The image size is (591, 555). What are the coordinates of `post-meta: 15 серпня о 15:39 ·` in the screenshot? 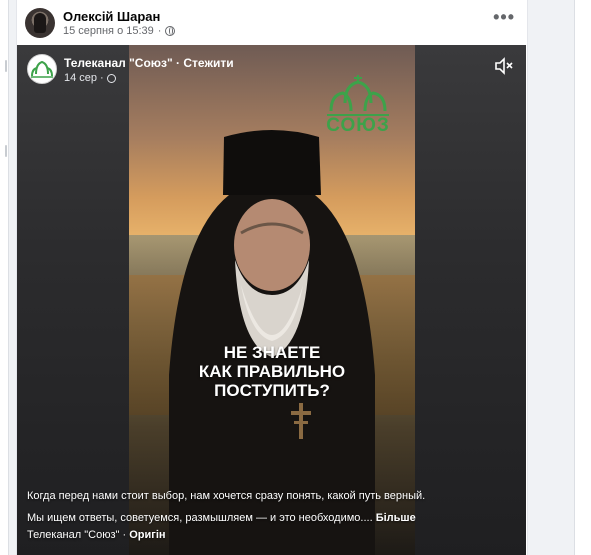 It's located at (119, 31).